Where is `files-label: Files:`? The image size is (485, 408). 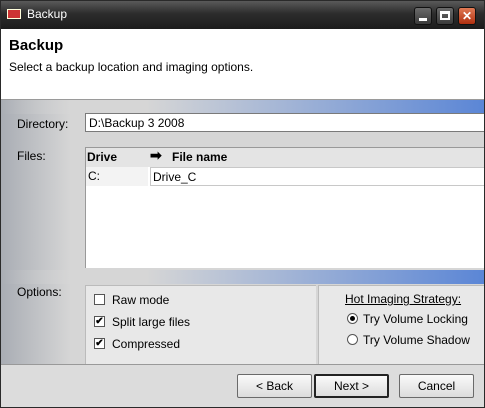 files-label: Files: is located at coordinates (31, 156).